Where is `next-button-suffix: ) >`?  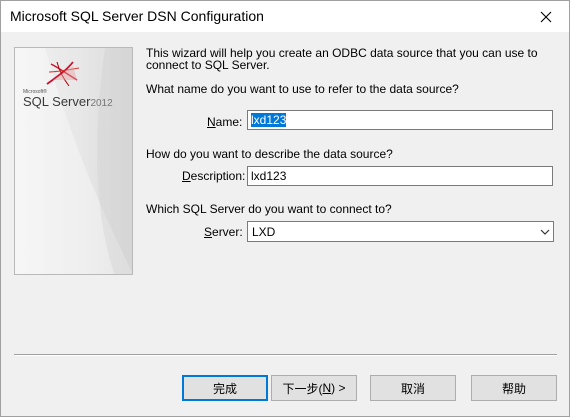 next-button-suffix: ) > is located at coordinates (338, 388).